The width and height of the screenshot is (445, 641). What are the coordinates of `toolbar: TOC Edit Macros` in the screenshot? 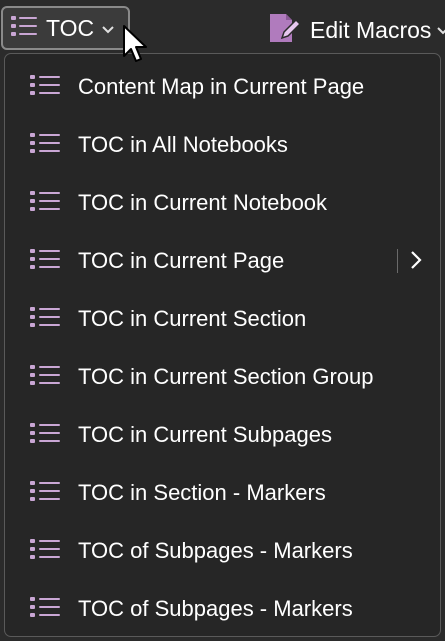 It's located at (222, 28).